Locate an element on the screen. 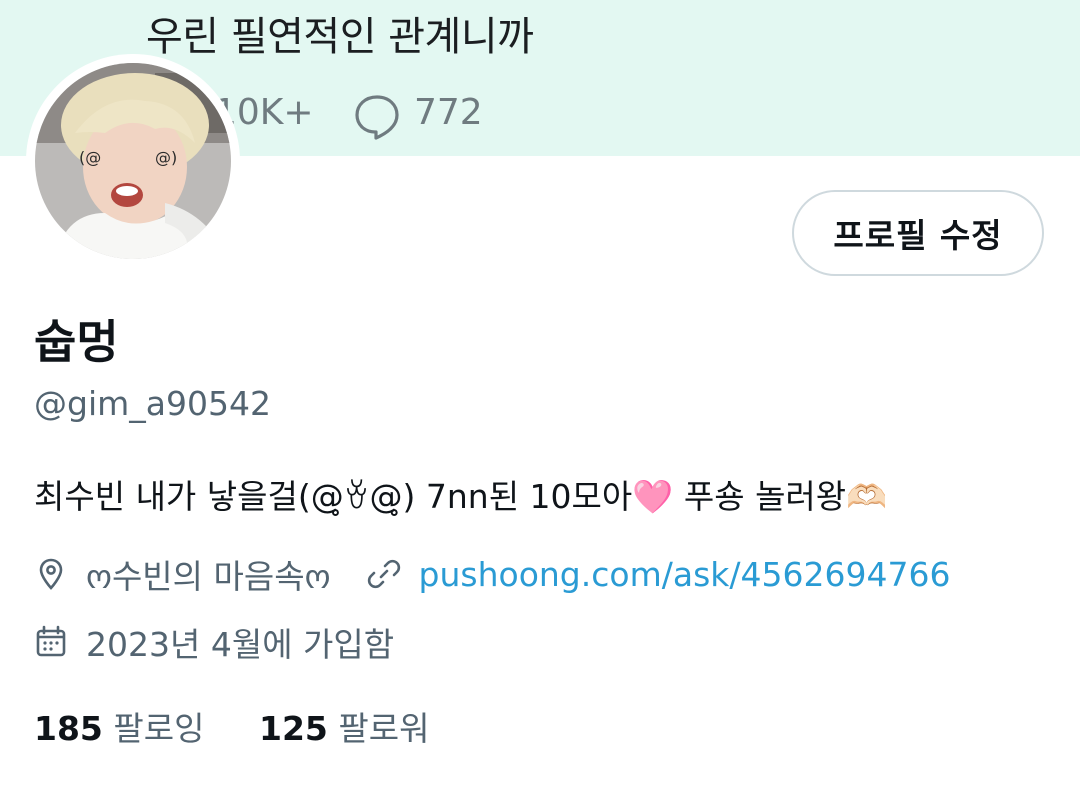  edit-profile-button: 프로필 수정 is located at coordinates (918, 233).